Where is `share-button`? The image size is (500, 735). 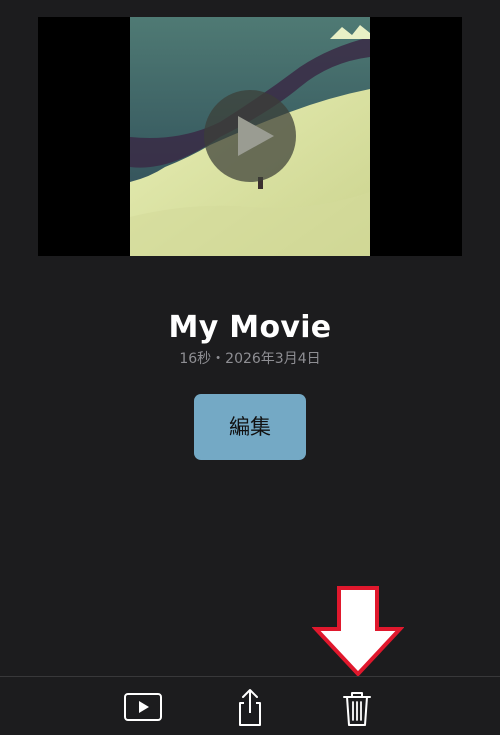 share-button is located at coordinates (250, 707).